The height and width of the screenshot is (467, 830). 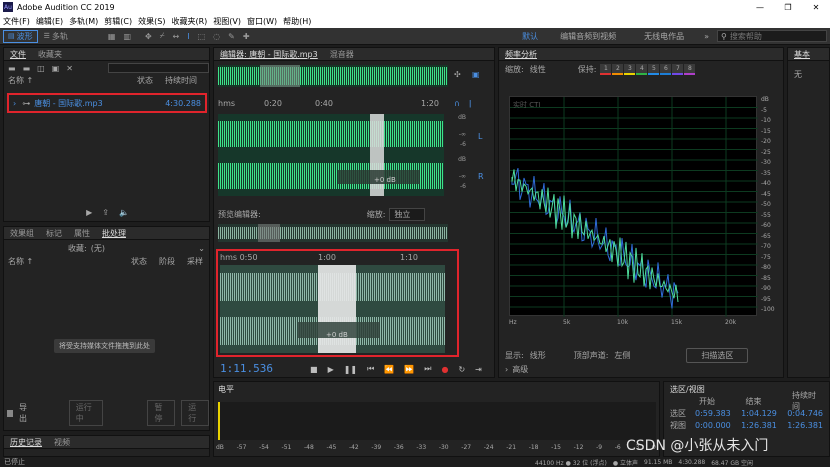 I want to click on tab-batch: 批处理, so click(x=114, y=233).